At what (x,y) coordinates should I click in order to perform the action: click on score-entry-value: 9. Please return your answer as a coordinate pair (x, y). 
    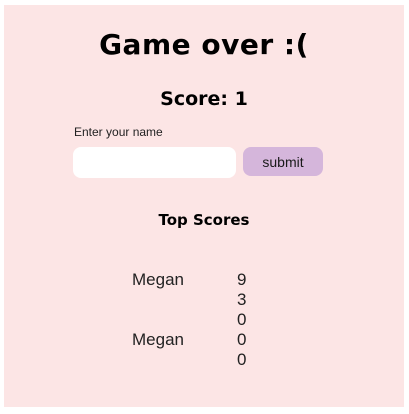
    Looking at the image, I should click on (242, 279).